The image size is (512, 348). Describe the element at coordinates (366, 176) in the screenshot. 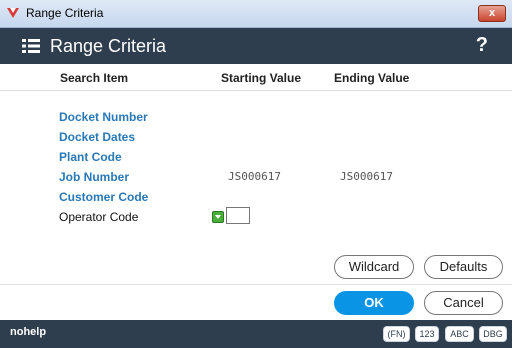

I see `job-number-end-value: JS000617` at that location.